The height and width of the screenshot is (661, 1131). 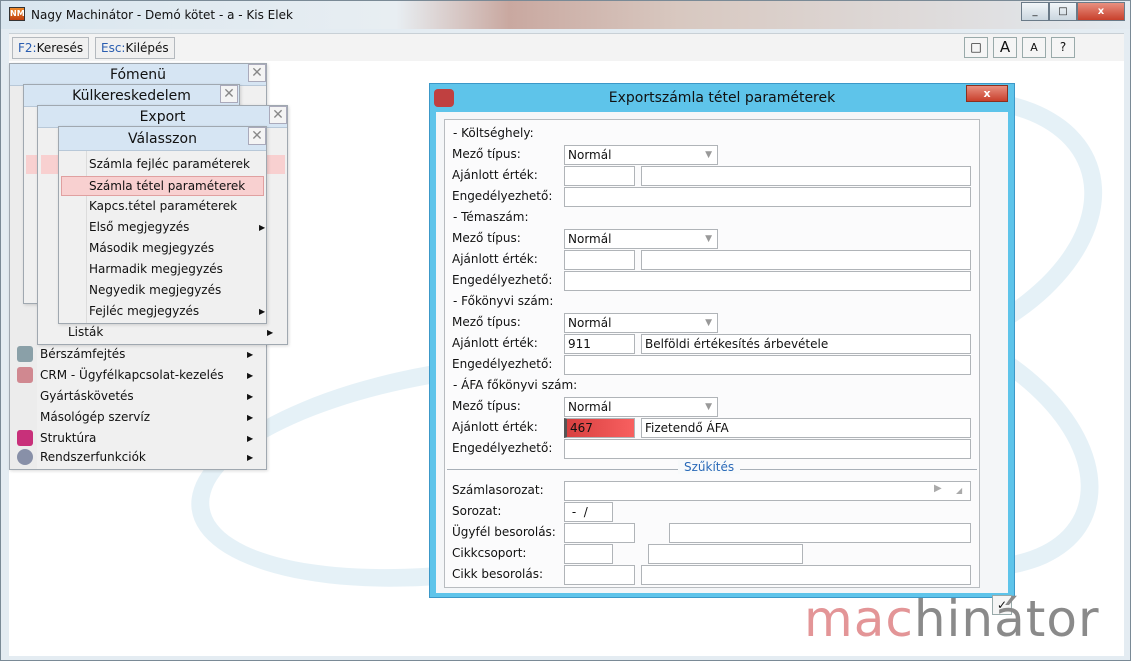 I want to click on exit-shortcut: Esc:, so click(x=113, y=48).